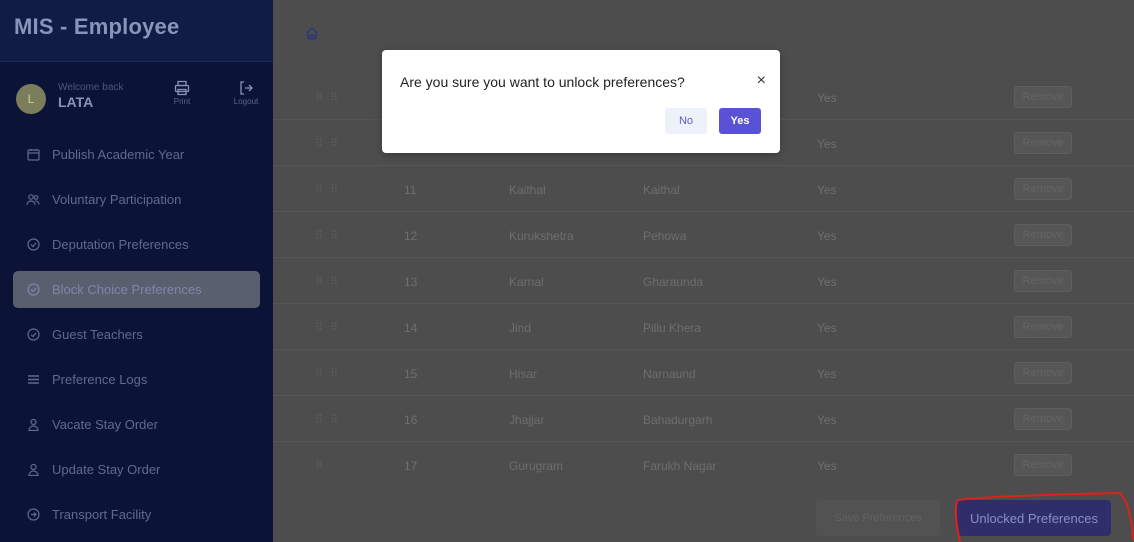 The image size is (1134, 542). I want to click on district-cell: Jind, so click(520, 328).